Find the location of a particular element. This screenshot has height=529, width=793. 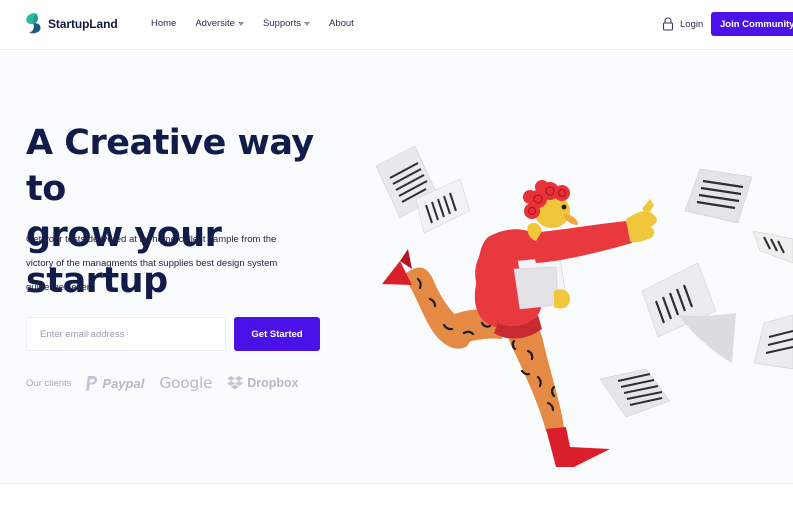

login-link: Login is located at coordinates (682, 24).